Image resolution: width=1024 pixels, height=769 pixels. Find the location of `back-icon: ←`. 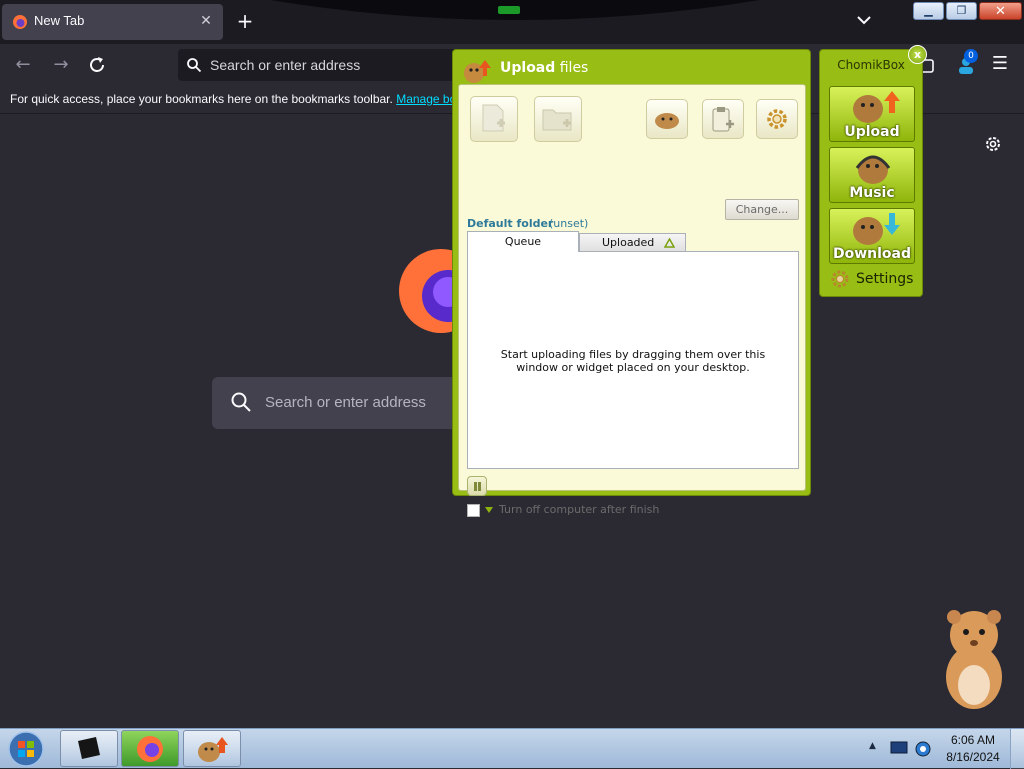

back-icon: ← is located at coordinates (23, 65).